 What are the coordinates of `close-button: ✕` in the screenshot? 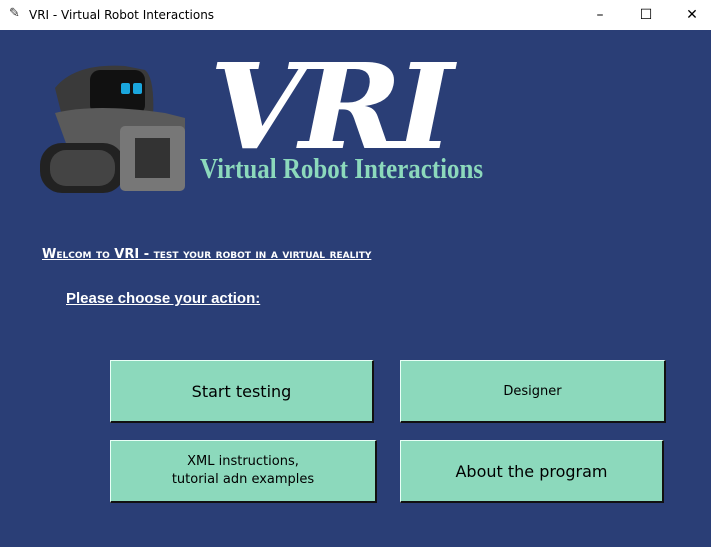 It's located at (690, 15).